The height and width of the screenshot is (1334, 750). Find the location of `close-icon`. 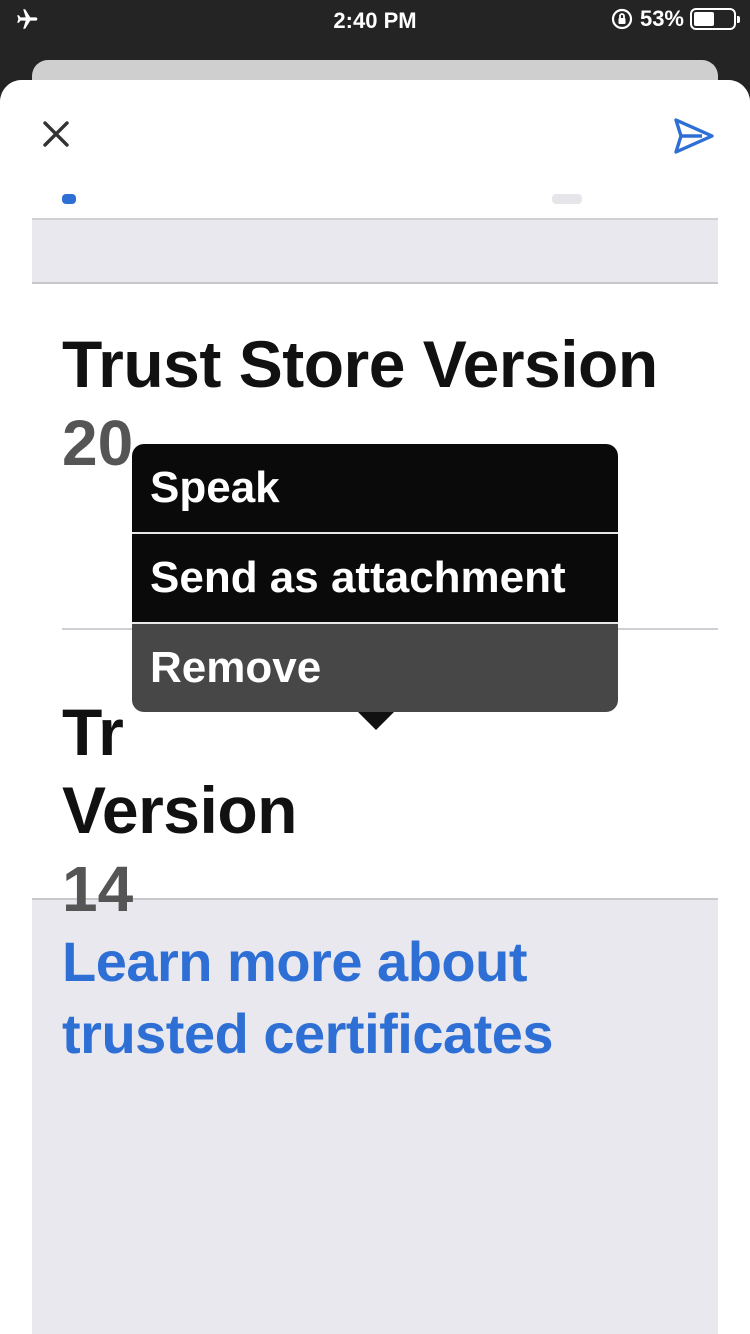

close-icon is located at coordinates (56, 134).